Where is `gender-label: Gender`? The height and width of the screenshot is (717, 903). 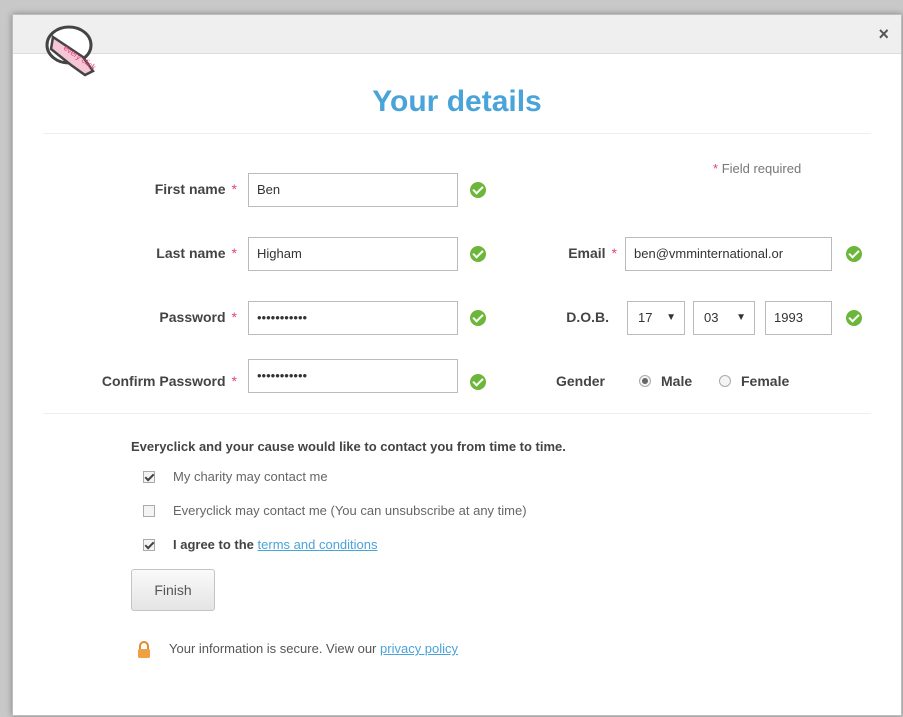 gender-label: Gender is located at coordinates (580, 381).